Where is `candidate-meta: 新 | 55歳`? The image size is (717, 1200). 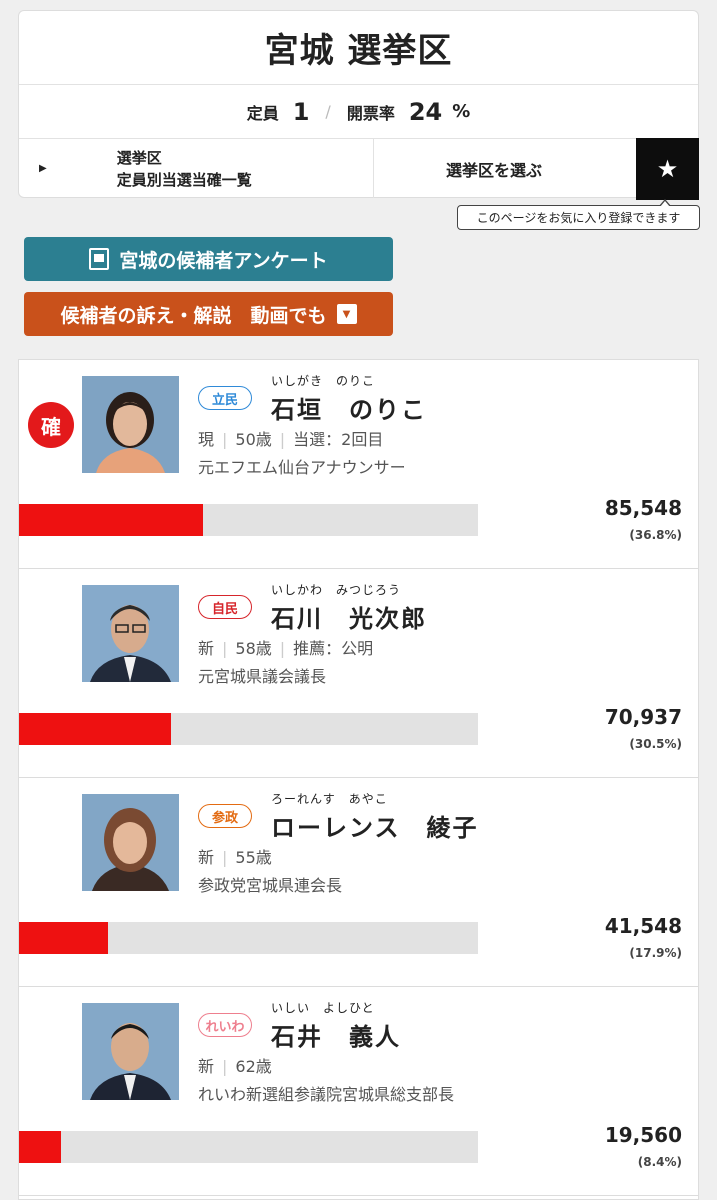
candidate-meta: 新 | 55歳 is located at coordinates (235, 857).